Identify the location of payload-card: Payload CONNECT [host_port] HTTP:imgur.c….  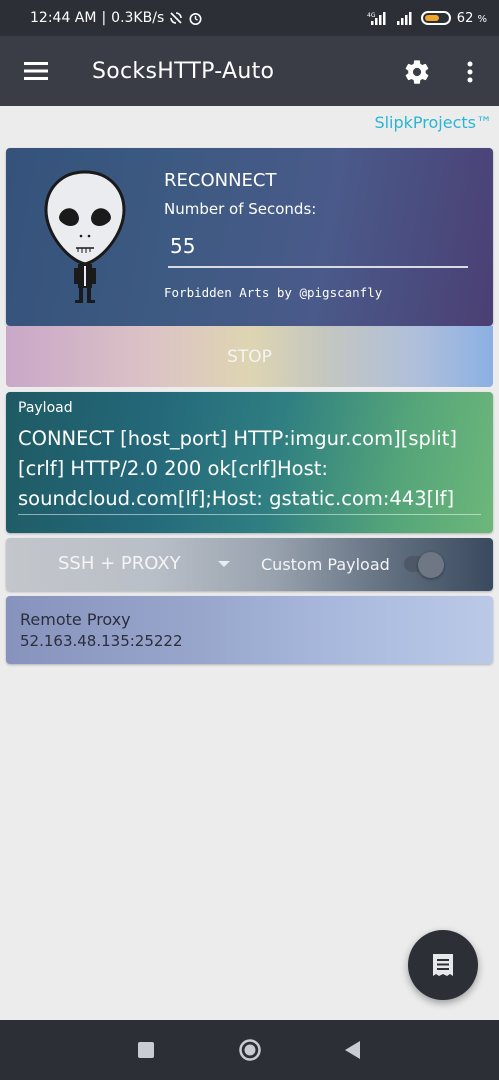
(249, 462).